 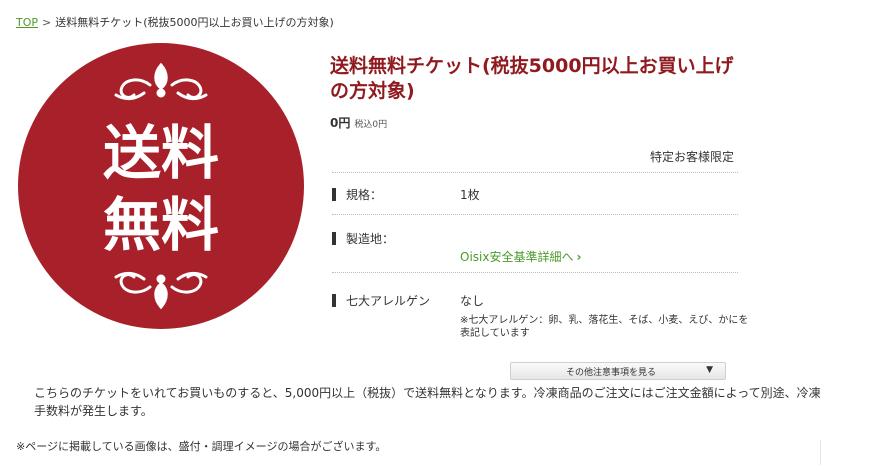 I want to click on price: 0円 税込0円, so click(x=358, y=122).